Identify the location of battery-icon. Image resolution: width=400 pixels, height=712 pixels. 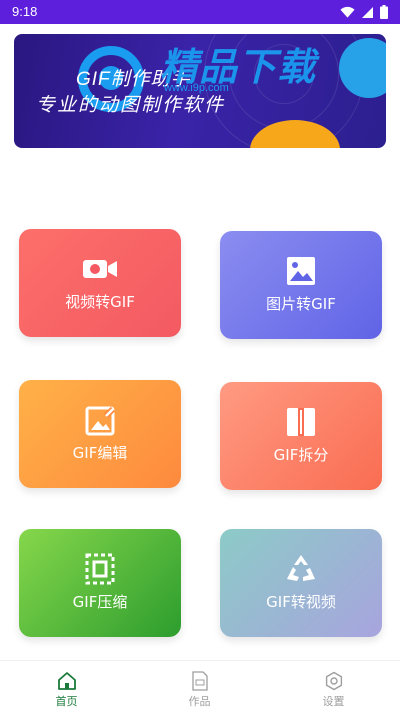
(384, 12).